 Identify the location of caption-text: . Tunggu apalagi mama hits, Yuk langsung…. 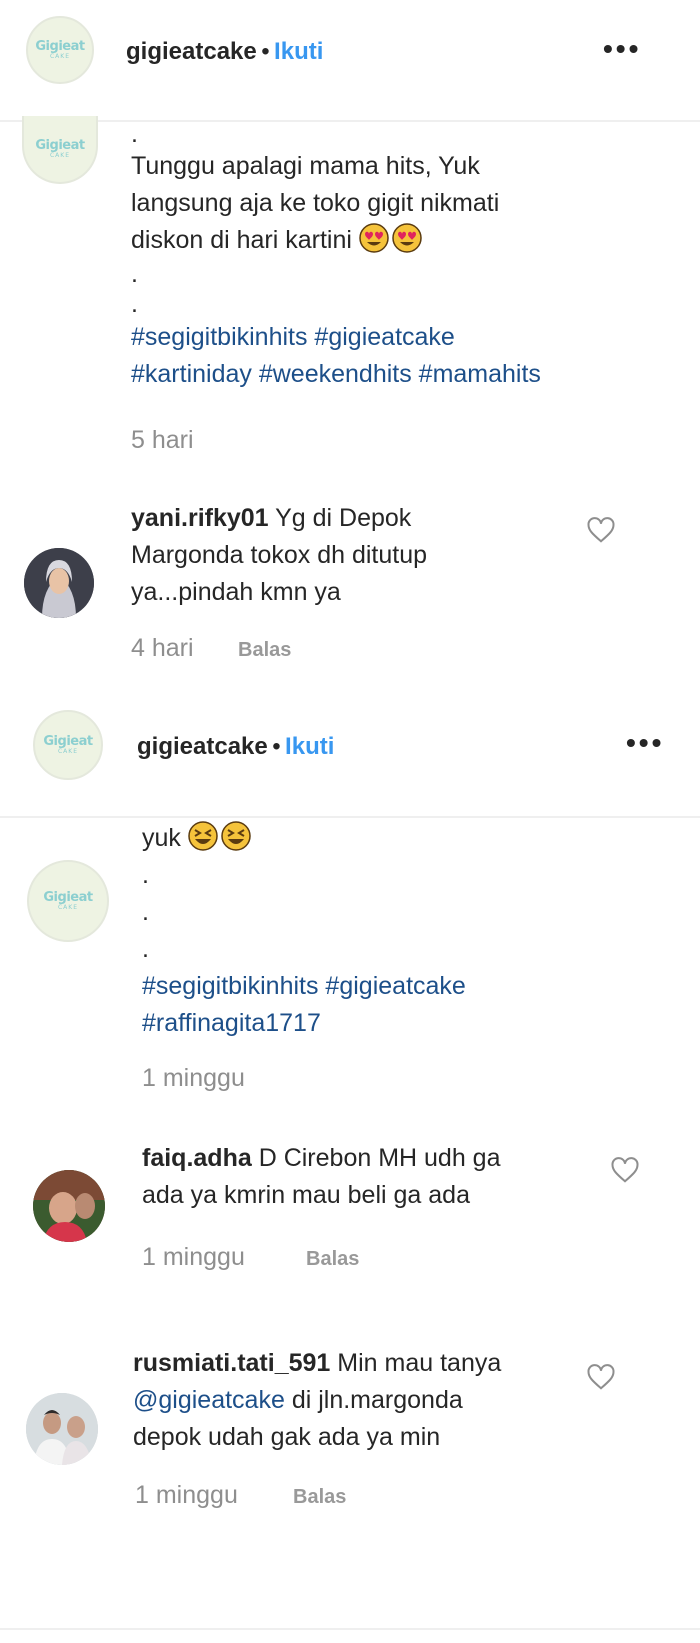
(391, 256).